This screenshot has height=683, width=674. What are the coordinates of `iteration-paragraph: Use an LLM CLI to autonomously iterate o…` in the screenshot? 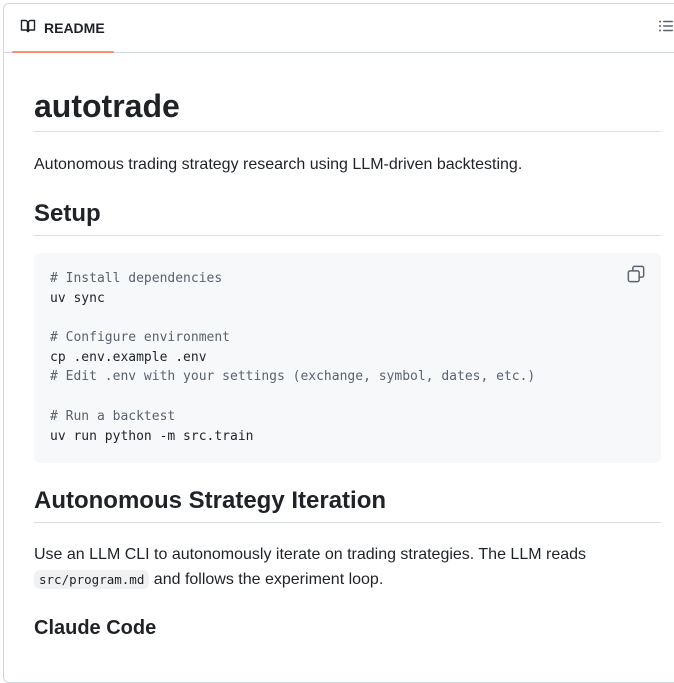 It's located at (347, 567).